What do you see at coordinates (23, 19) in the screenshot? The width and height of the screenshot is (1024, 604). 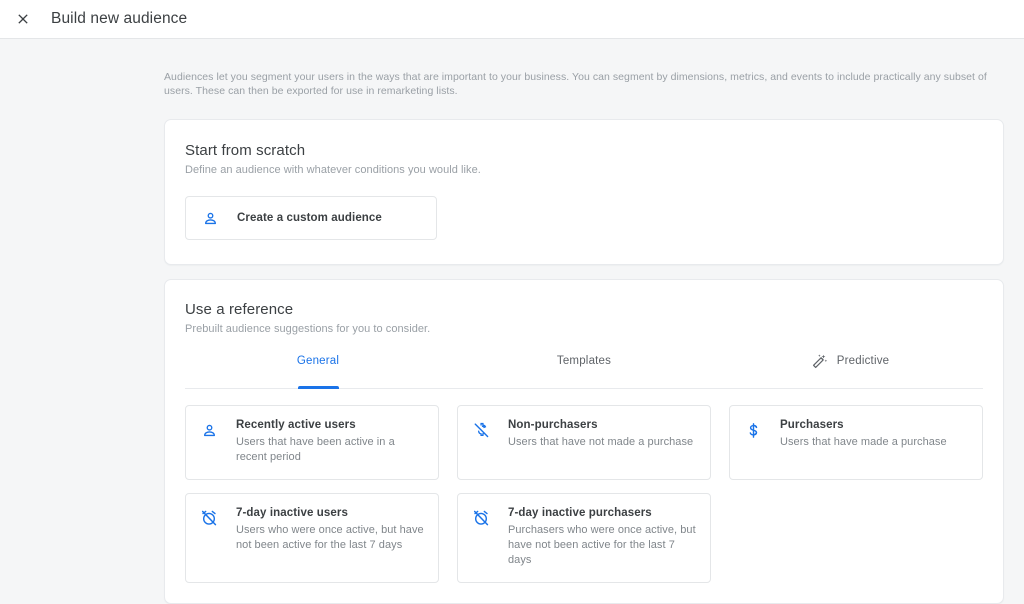 I see `close-icon` at bounding box center [23, 19].